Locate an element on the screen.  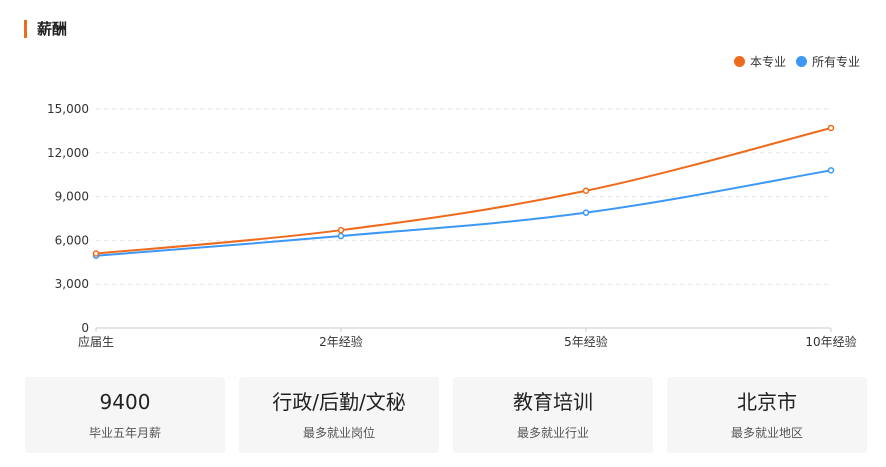
x-tick-label: 应届生 is located at coordinates (96, 341).